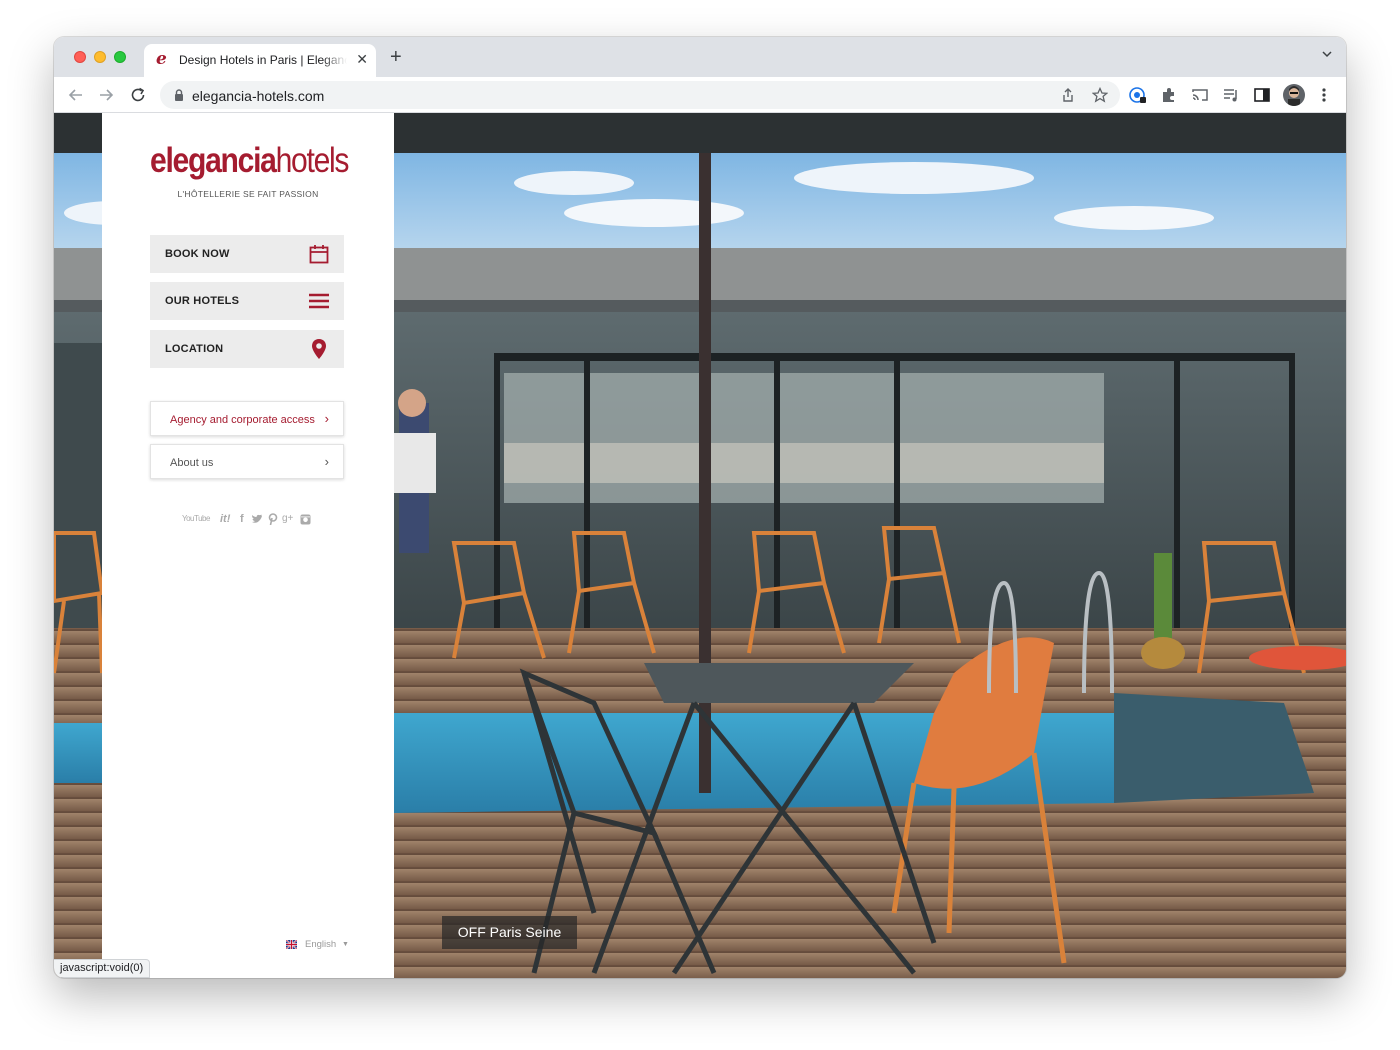  What do you see at coordinates (319, 254) in the screenshot?
I see `calendar-icon` at bounding box center [319, 254].